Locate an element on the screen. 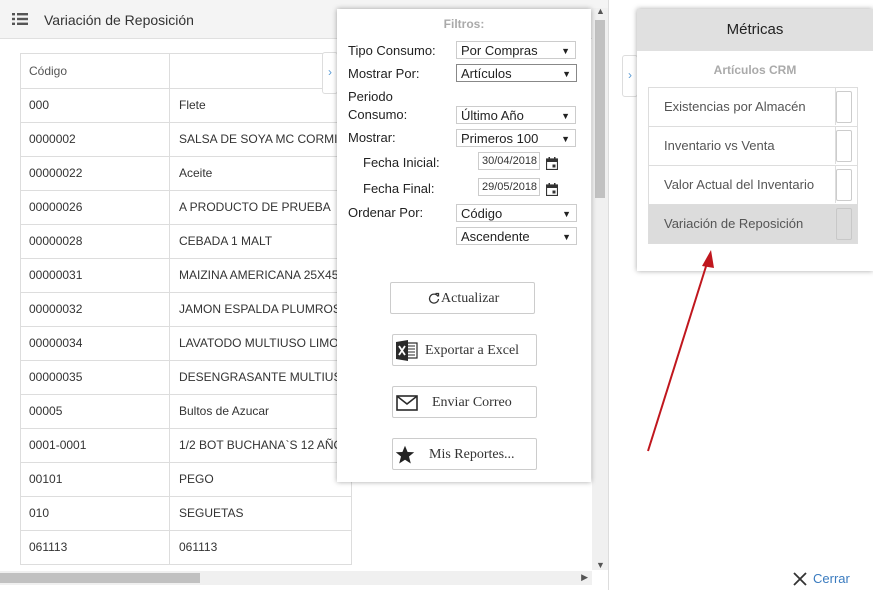 This screenshot has height=595, width=873. periodo-select: Último Año ▼ is located at coordinates (516, 115).